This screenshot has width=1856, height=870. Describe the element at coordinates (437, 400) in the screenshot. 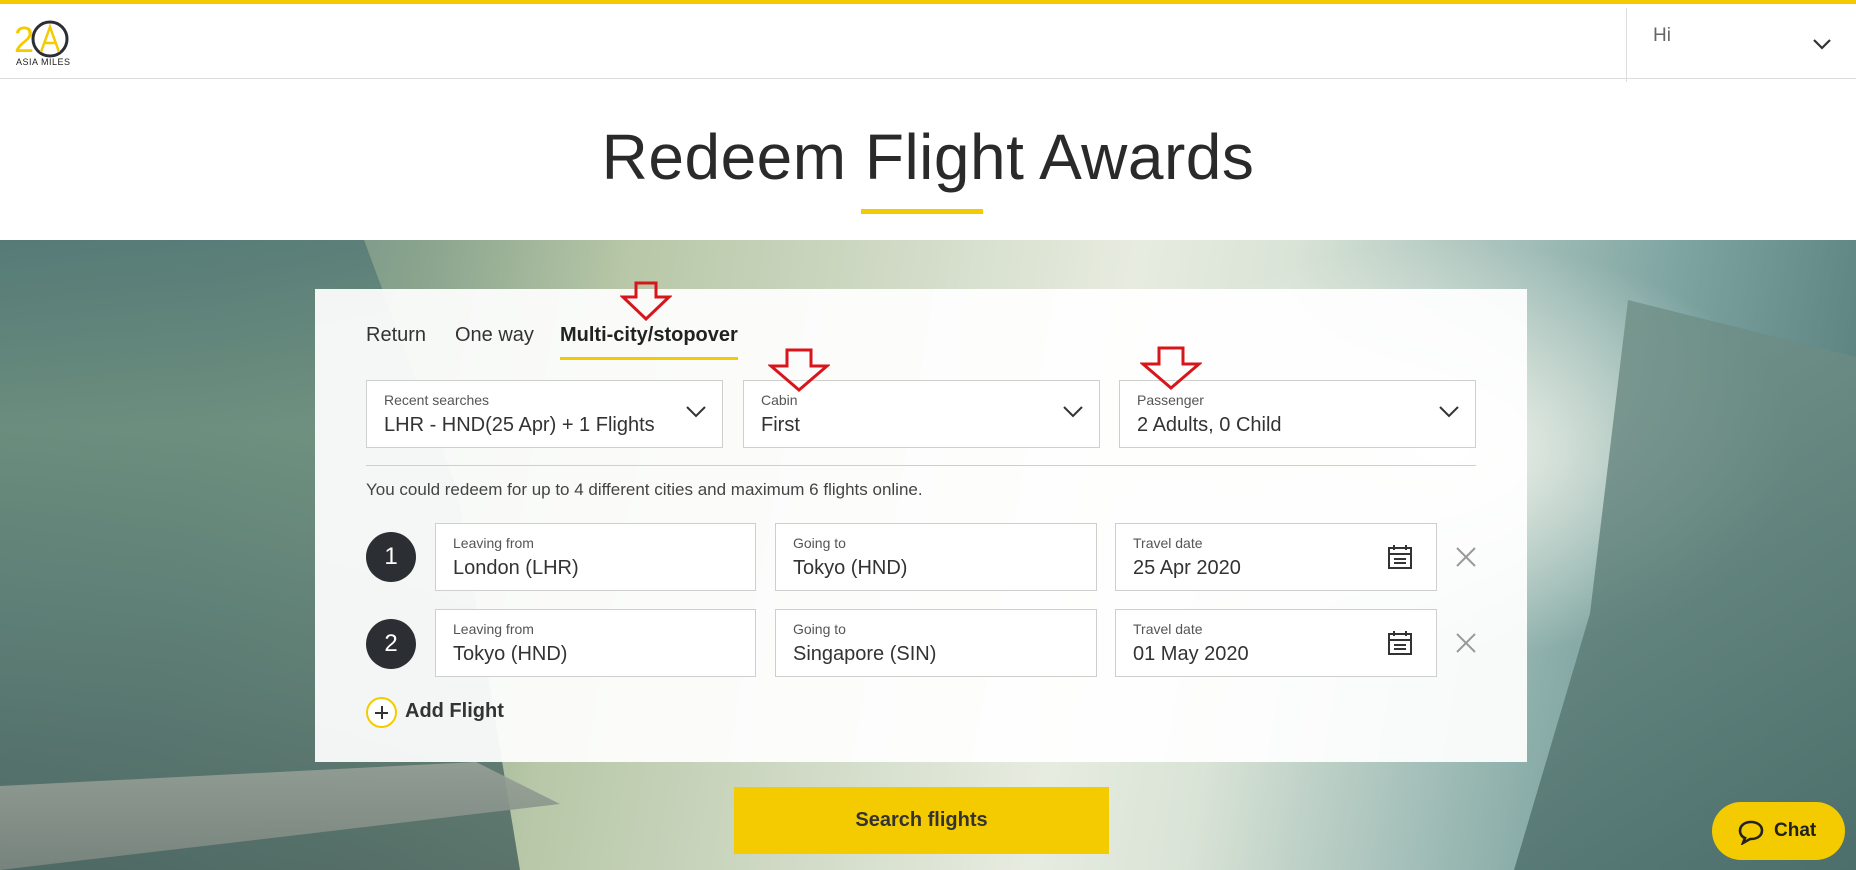

I see `recent-searches-label: Recent searches` at that location.